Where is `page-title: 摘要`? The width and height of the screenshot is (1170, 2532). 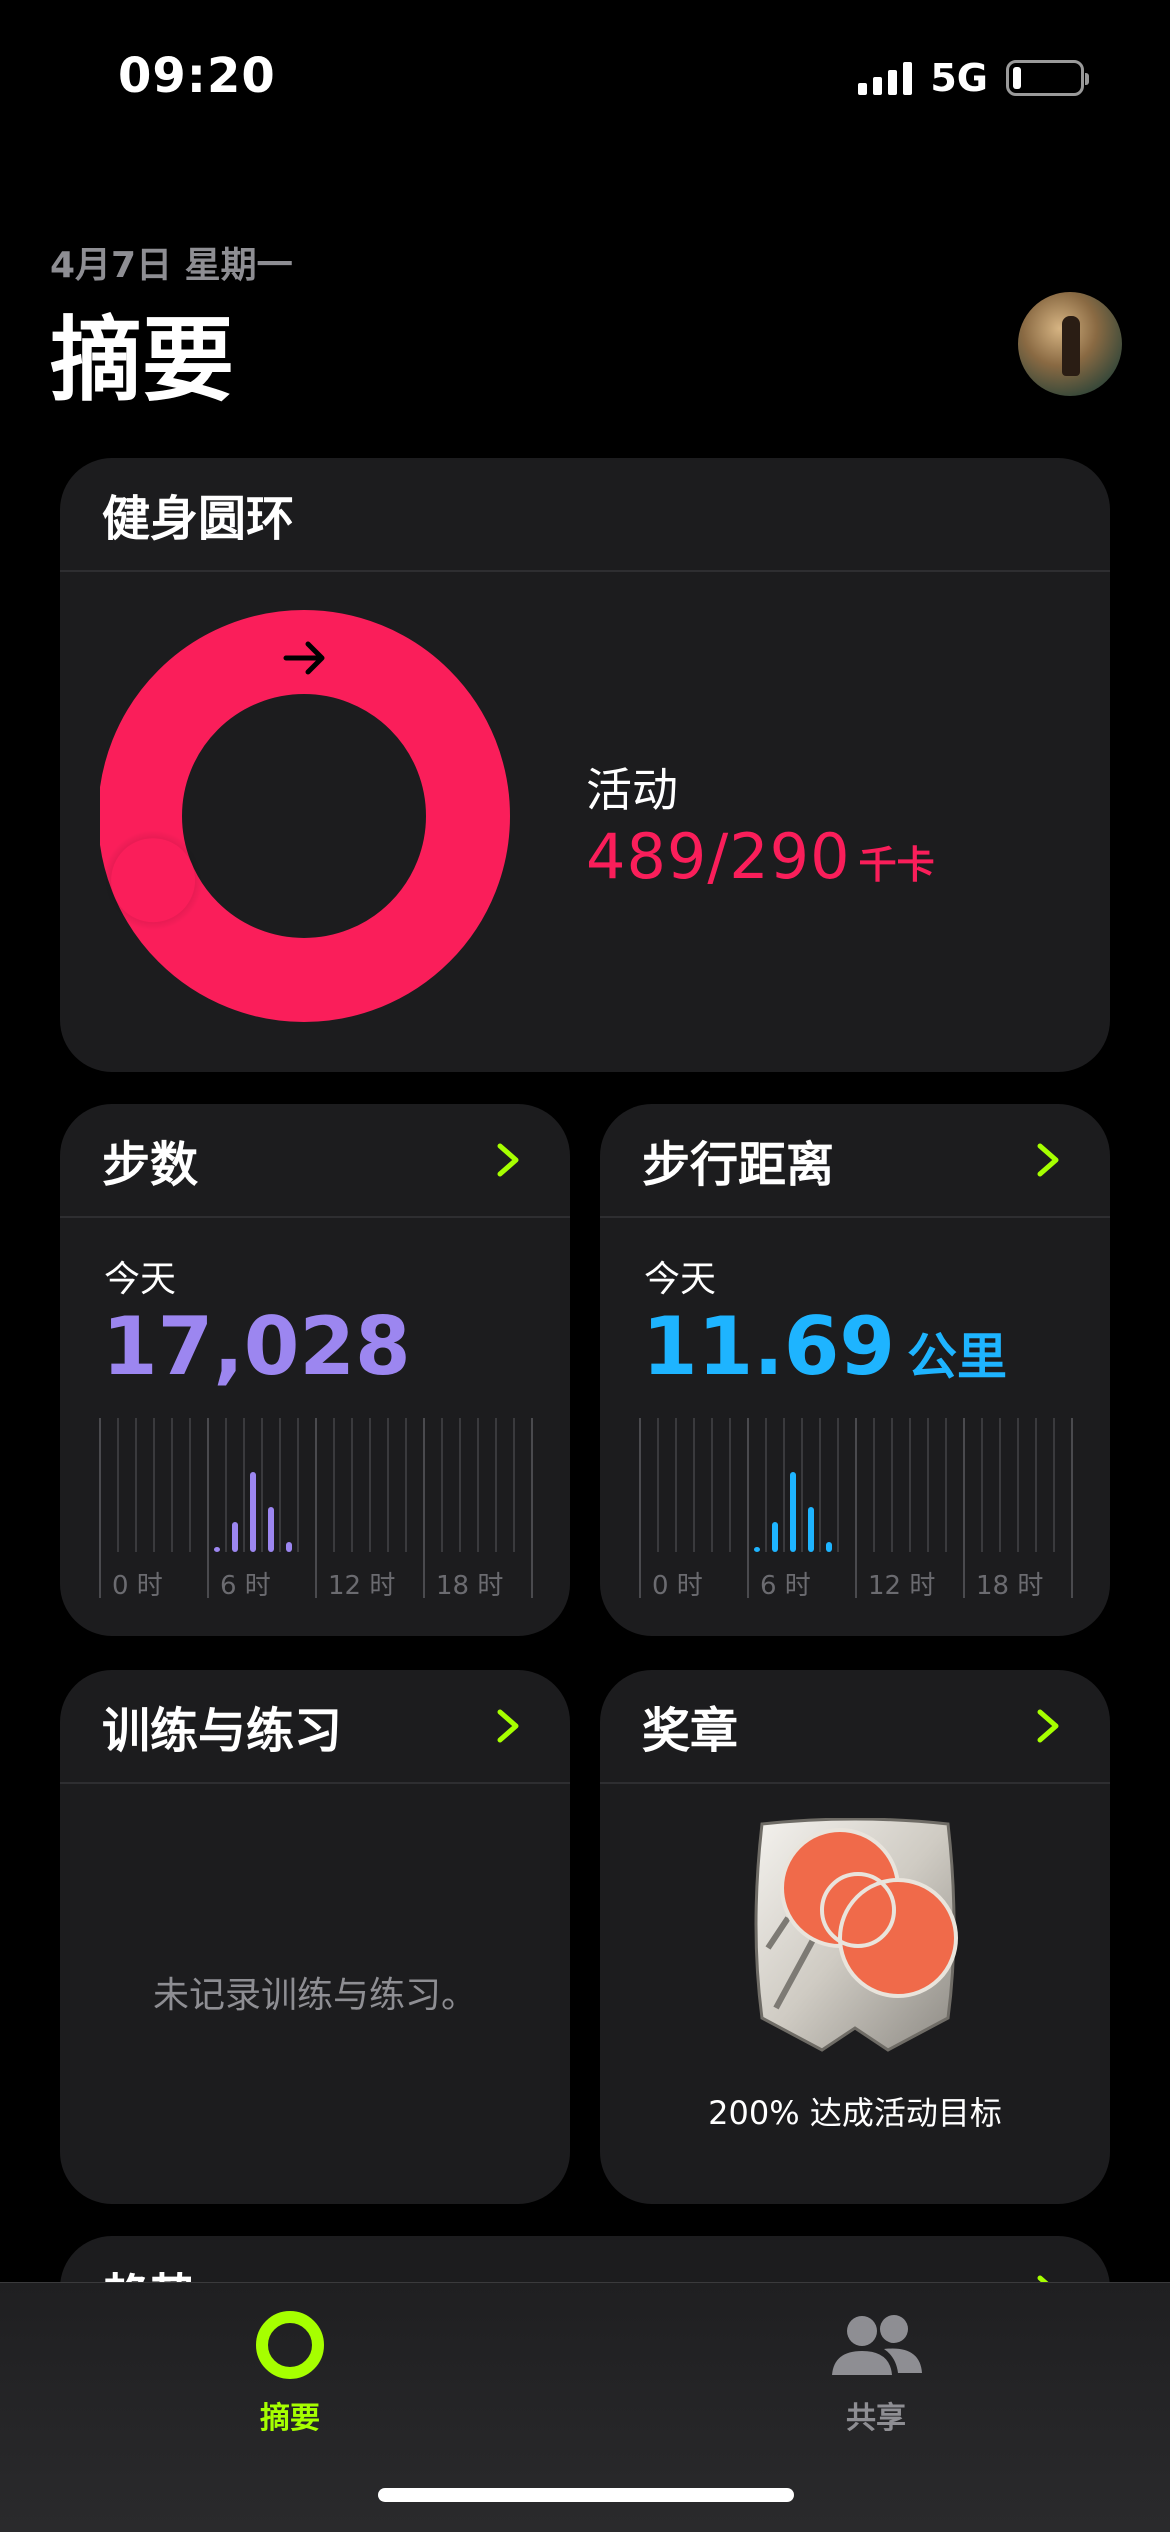
page-title: 摘要 is located at coordinates (142, 360).